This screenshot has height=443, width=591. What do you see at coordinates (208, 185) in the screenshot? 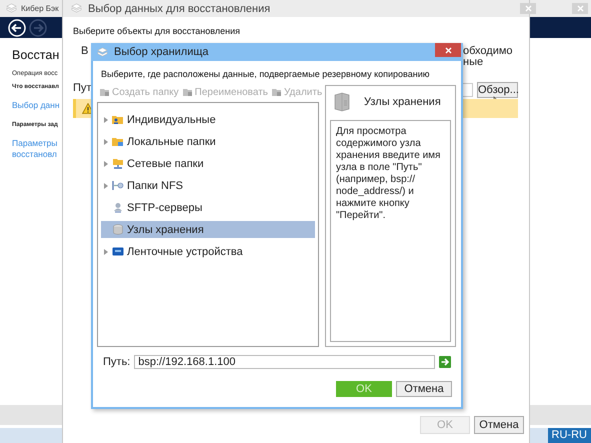
I see `tree-item: Папки NFS` at bounding box center [208, 185].